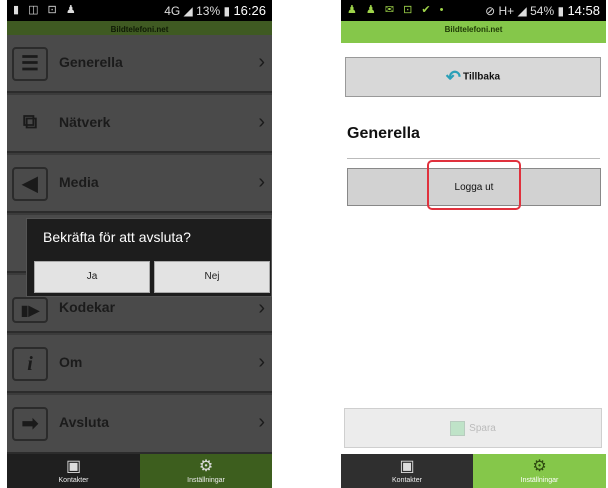  I want to click on dialog-message: Bekräfta för att avsluta?, so click(117, 237).